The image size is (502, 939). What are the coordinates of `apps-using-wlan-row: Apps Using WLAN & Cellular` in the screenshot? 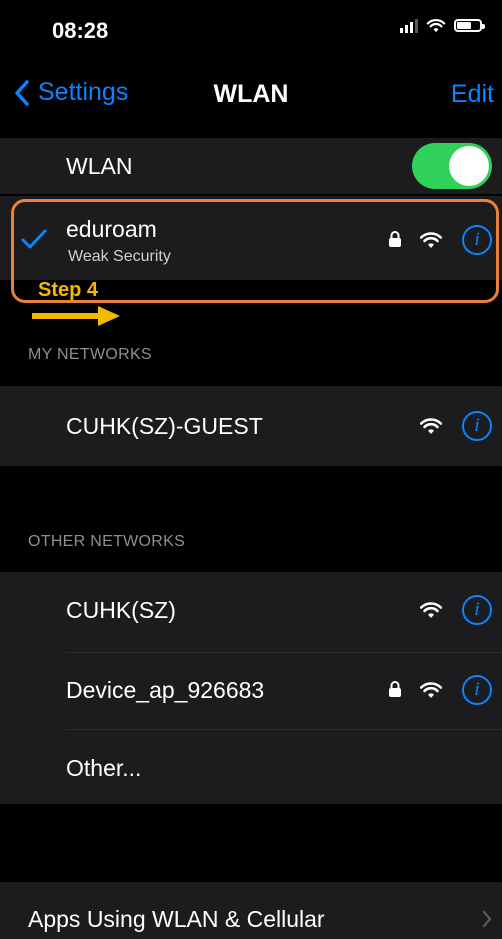 It's located at (251, 910).